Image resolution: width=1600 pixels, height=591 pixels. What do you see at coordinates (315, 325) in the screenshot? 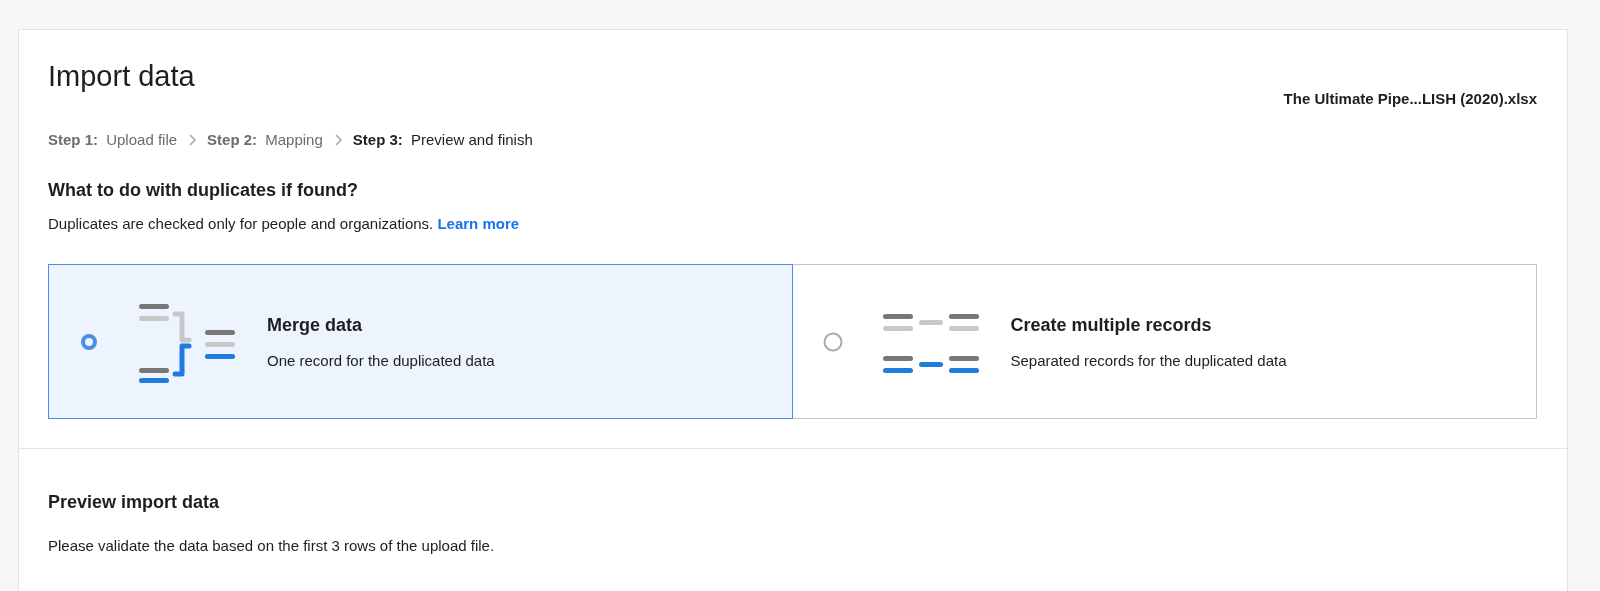
I see `option-title: Merge data` at bounding box center [315, 325].